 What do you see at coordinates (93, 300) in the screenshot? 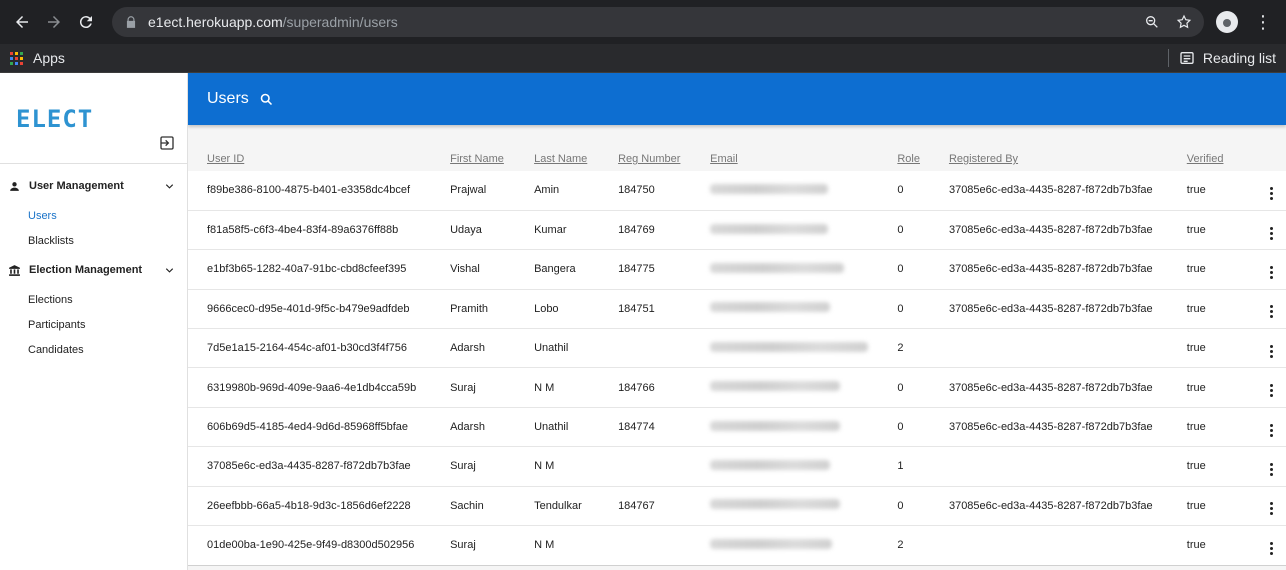
I see `sidebar-item-elections: Elections` at bounding box center [93, 300].